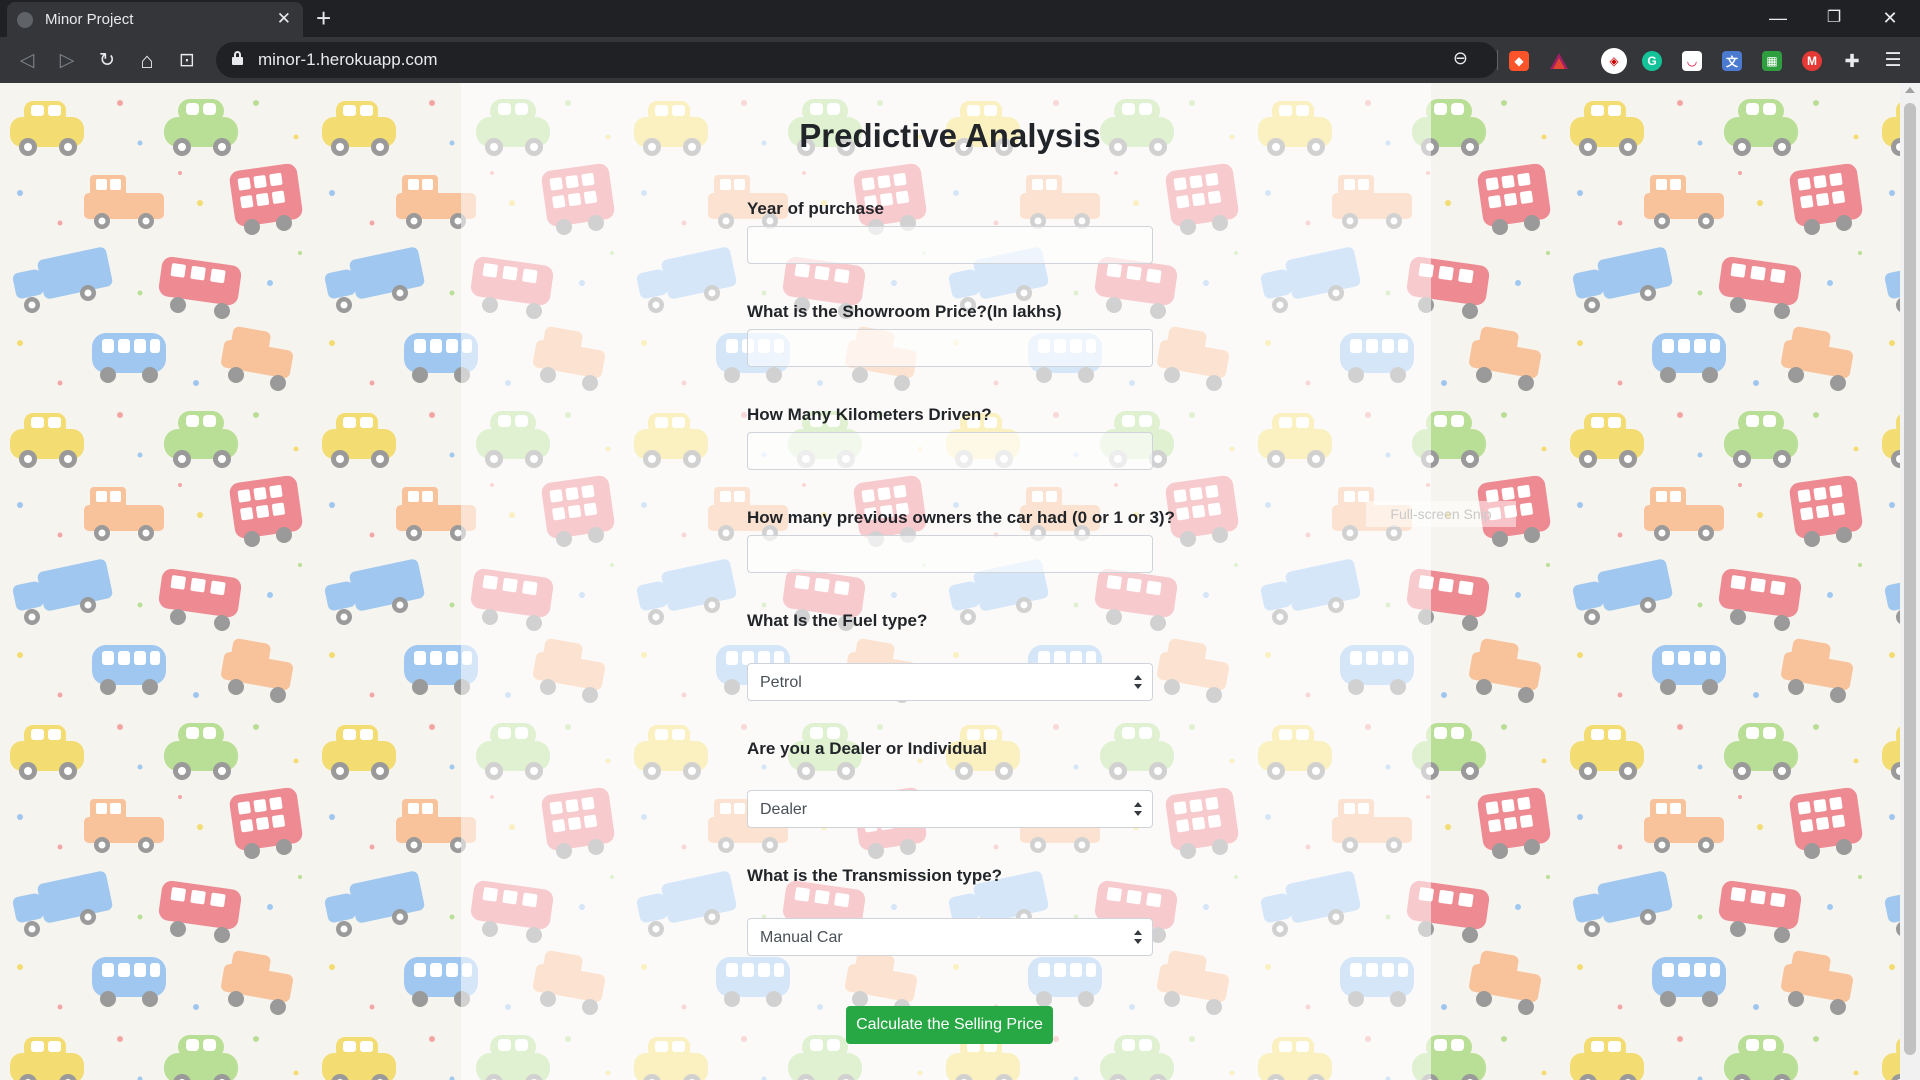 Image resolution: width=1920 pixels, height=1080 pixels. Describe the element at coordinates (237, 58) in the screenshot. I see `lock-icon` at that location.